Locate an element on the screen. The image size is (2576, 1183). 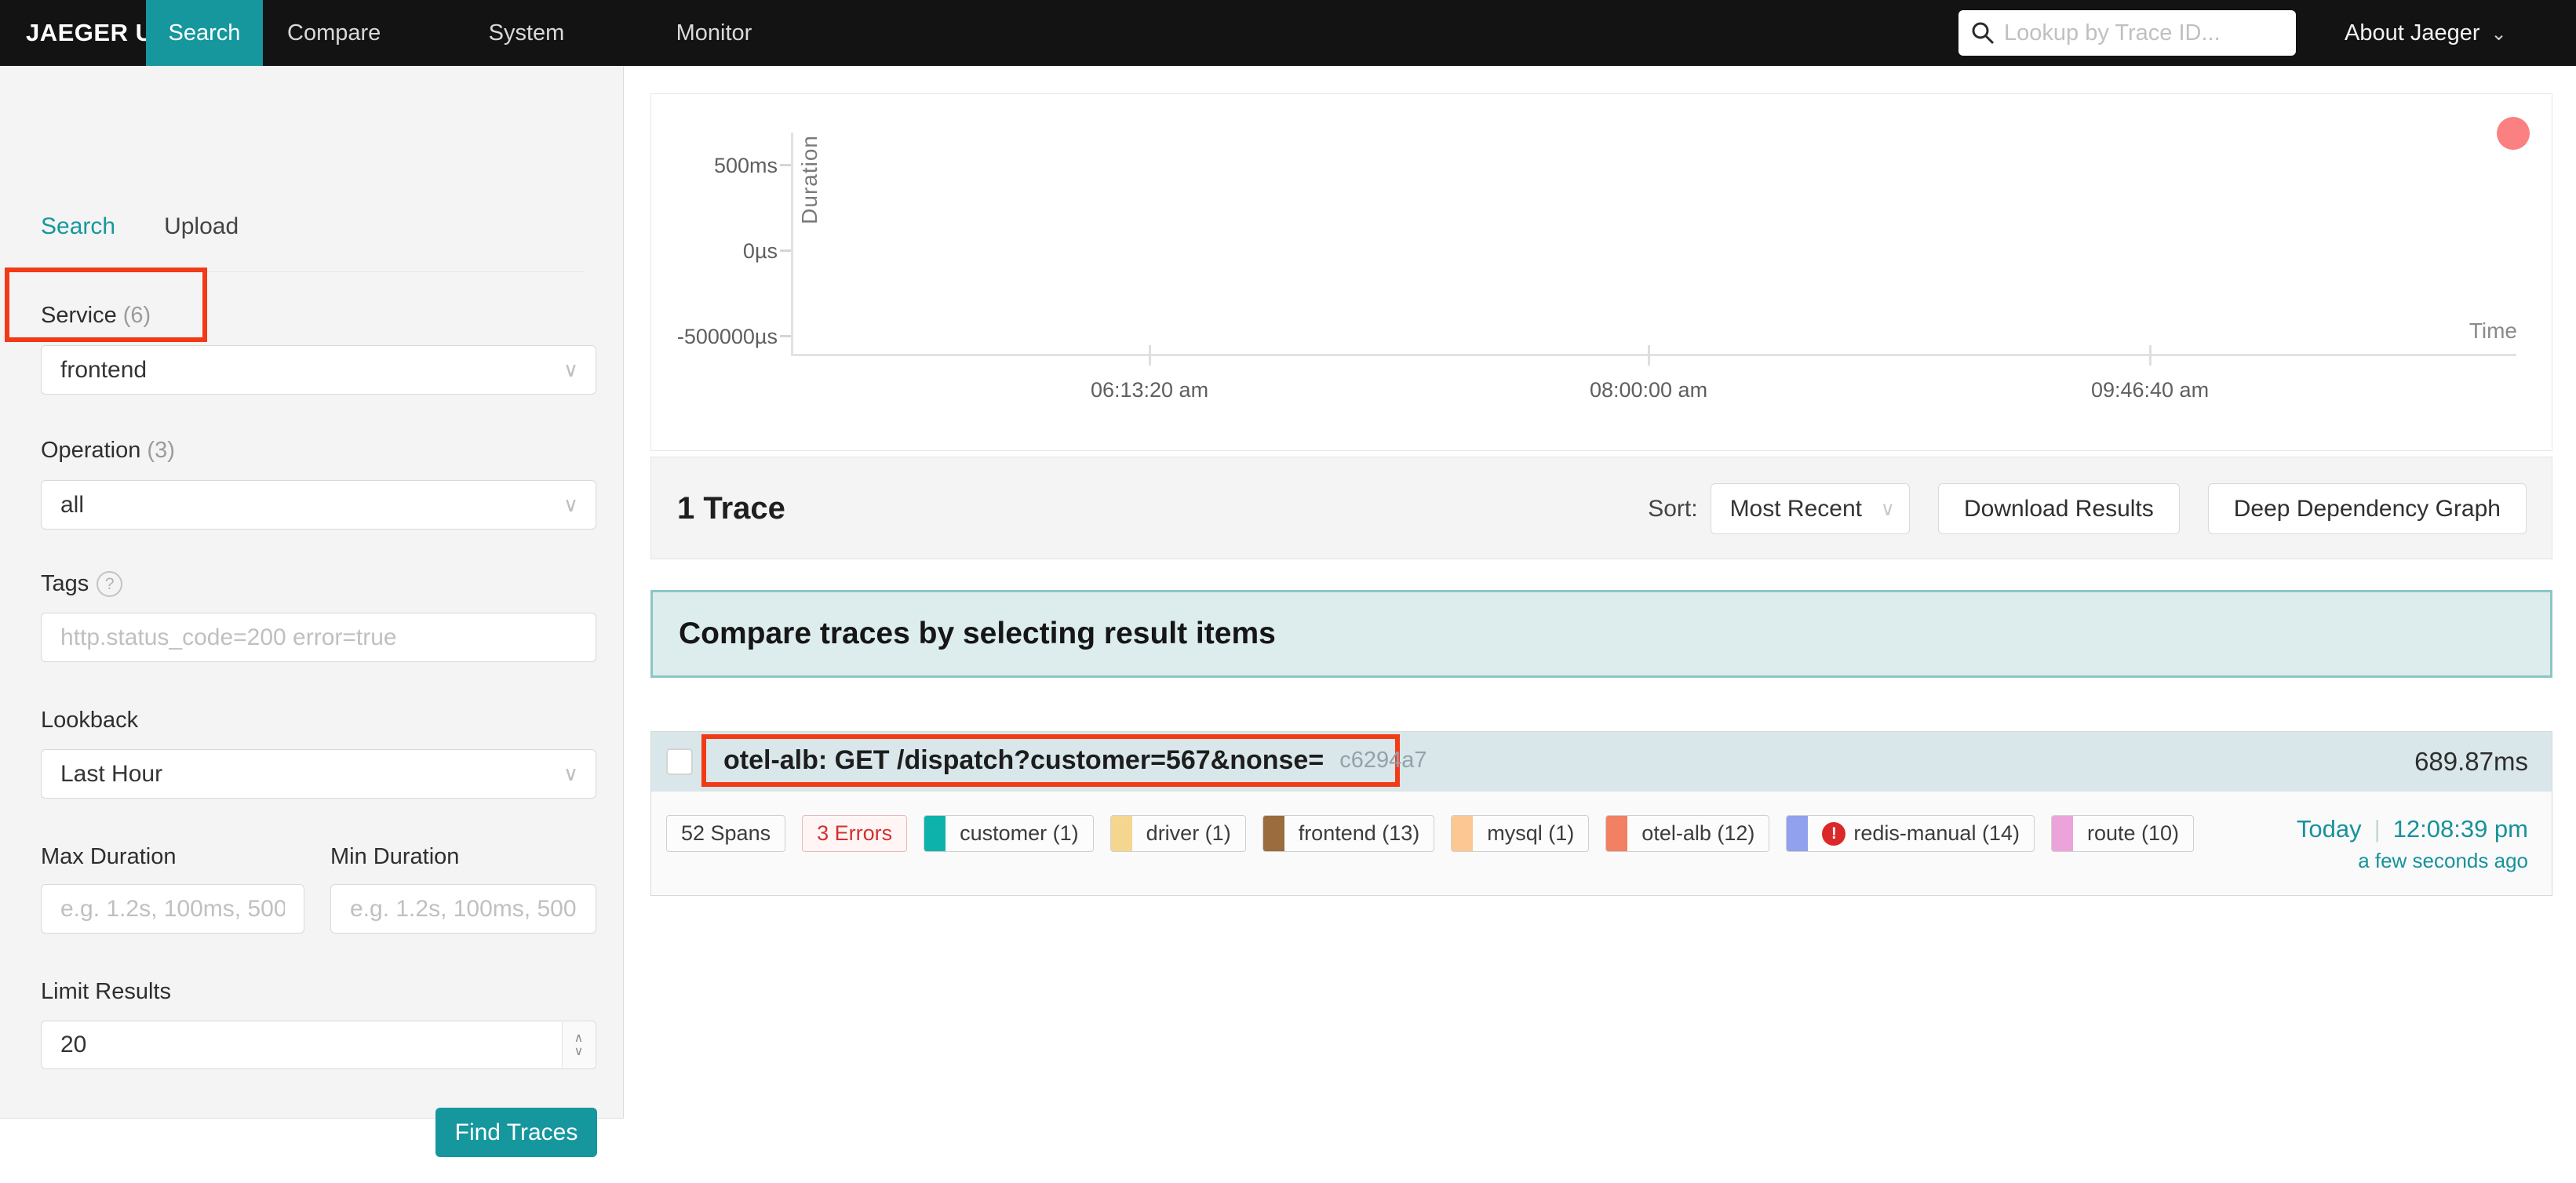
trace-duration: 689.87ms is located at coordinates (2471, 761).